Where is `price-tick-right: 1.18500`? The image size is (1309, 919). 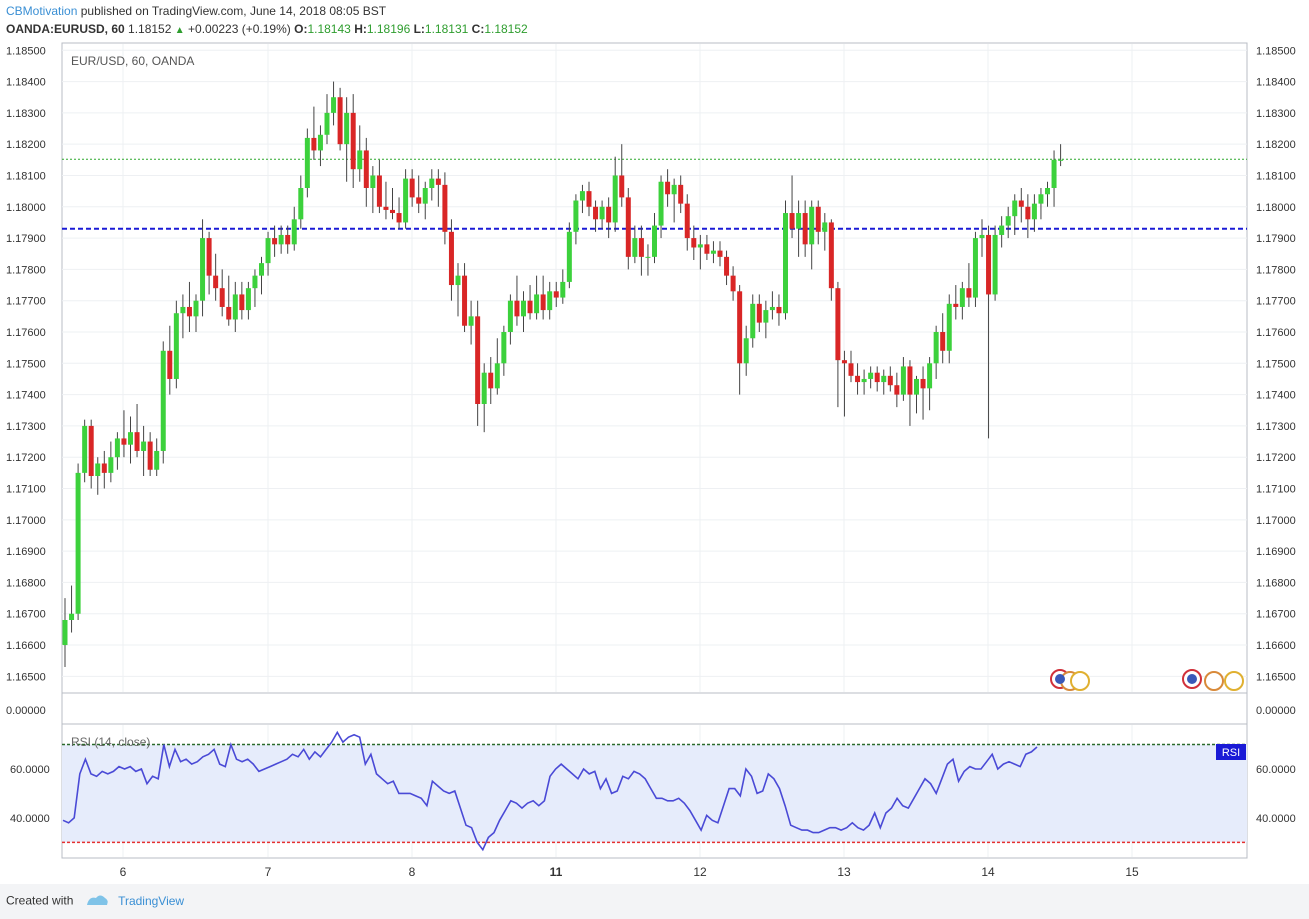 price-tick-right: 1.18500 is located at coordinates (1276, 51).